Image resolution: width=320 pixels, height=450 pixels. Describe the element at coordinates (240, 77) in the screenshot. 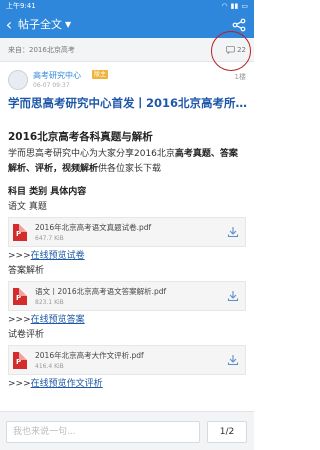

I see `floor-number: 1楼` at that location.